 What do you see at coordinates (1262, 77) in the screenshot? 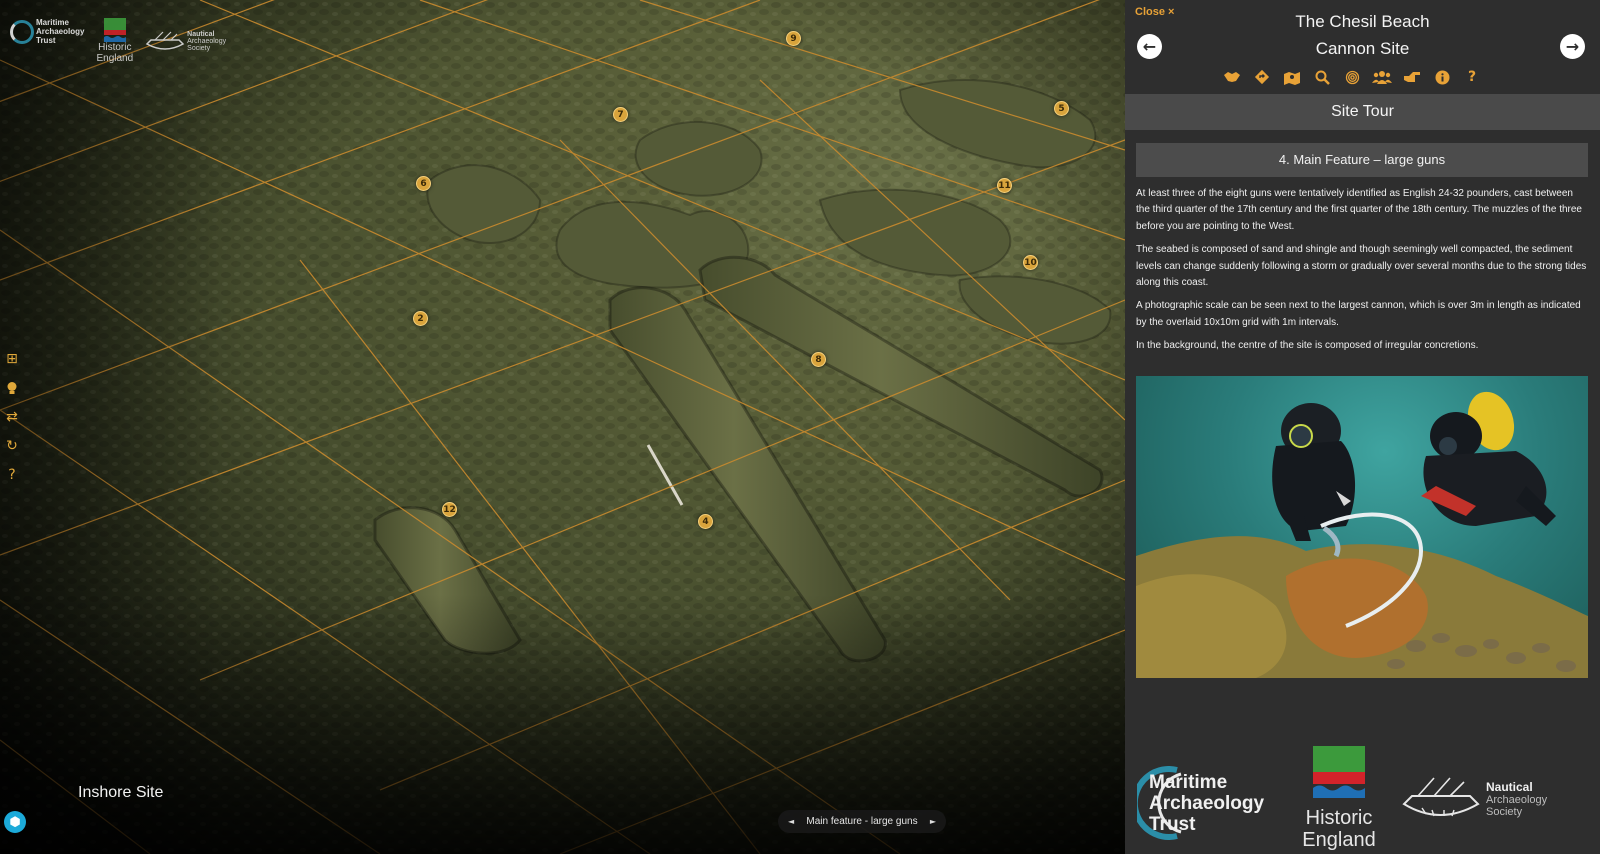
I see `direction-sign-icon` at bounding box center [1262, 77].